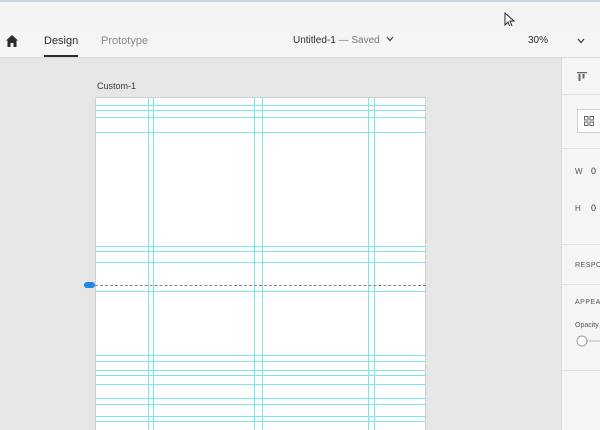 This screenshot has width=600, height=430. I want to click on grid-toggle-button, so click(588, 121).